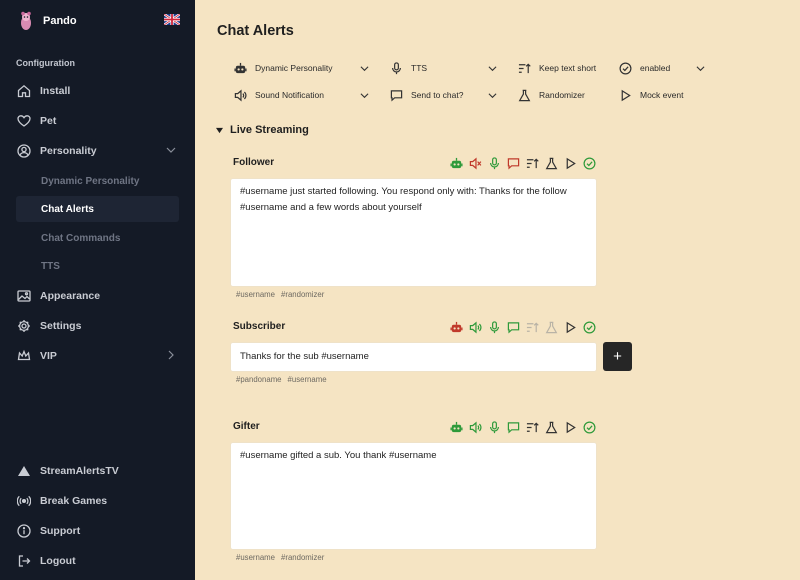  Describe the element at coordinates (98, 561) in the screenshot. I see `sidebar-item-logout: Logout` at that location.